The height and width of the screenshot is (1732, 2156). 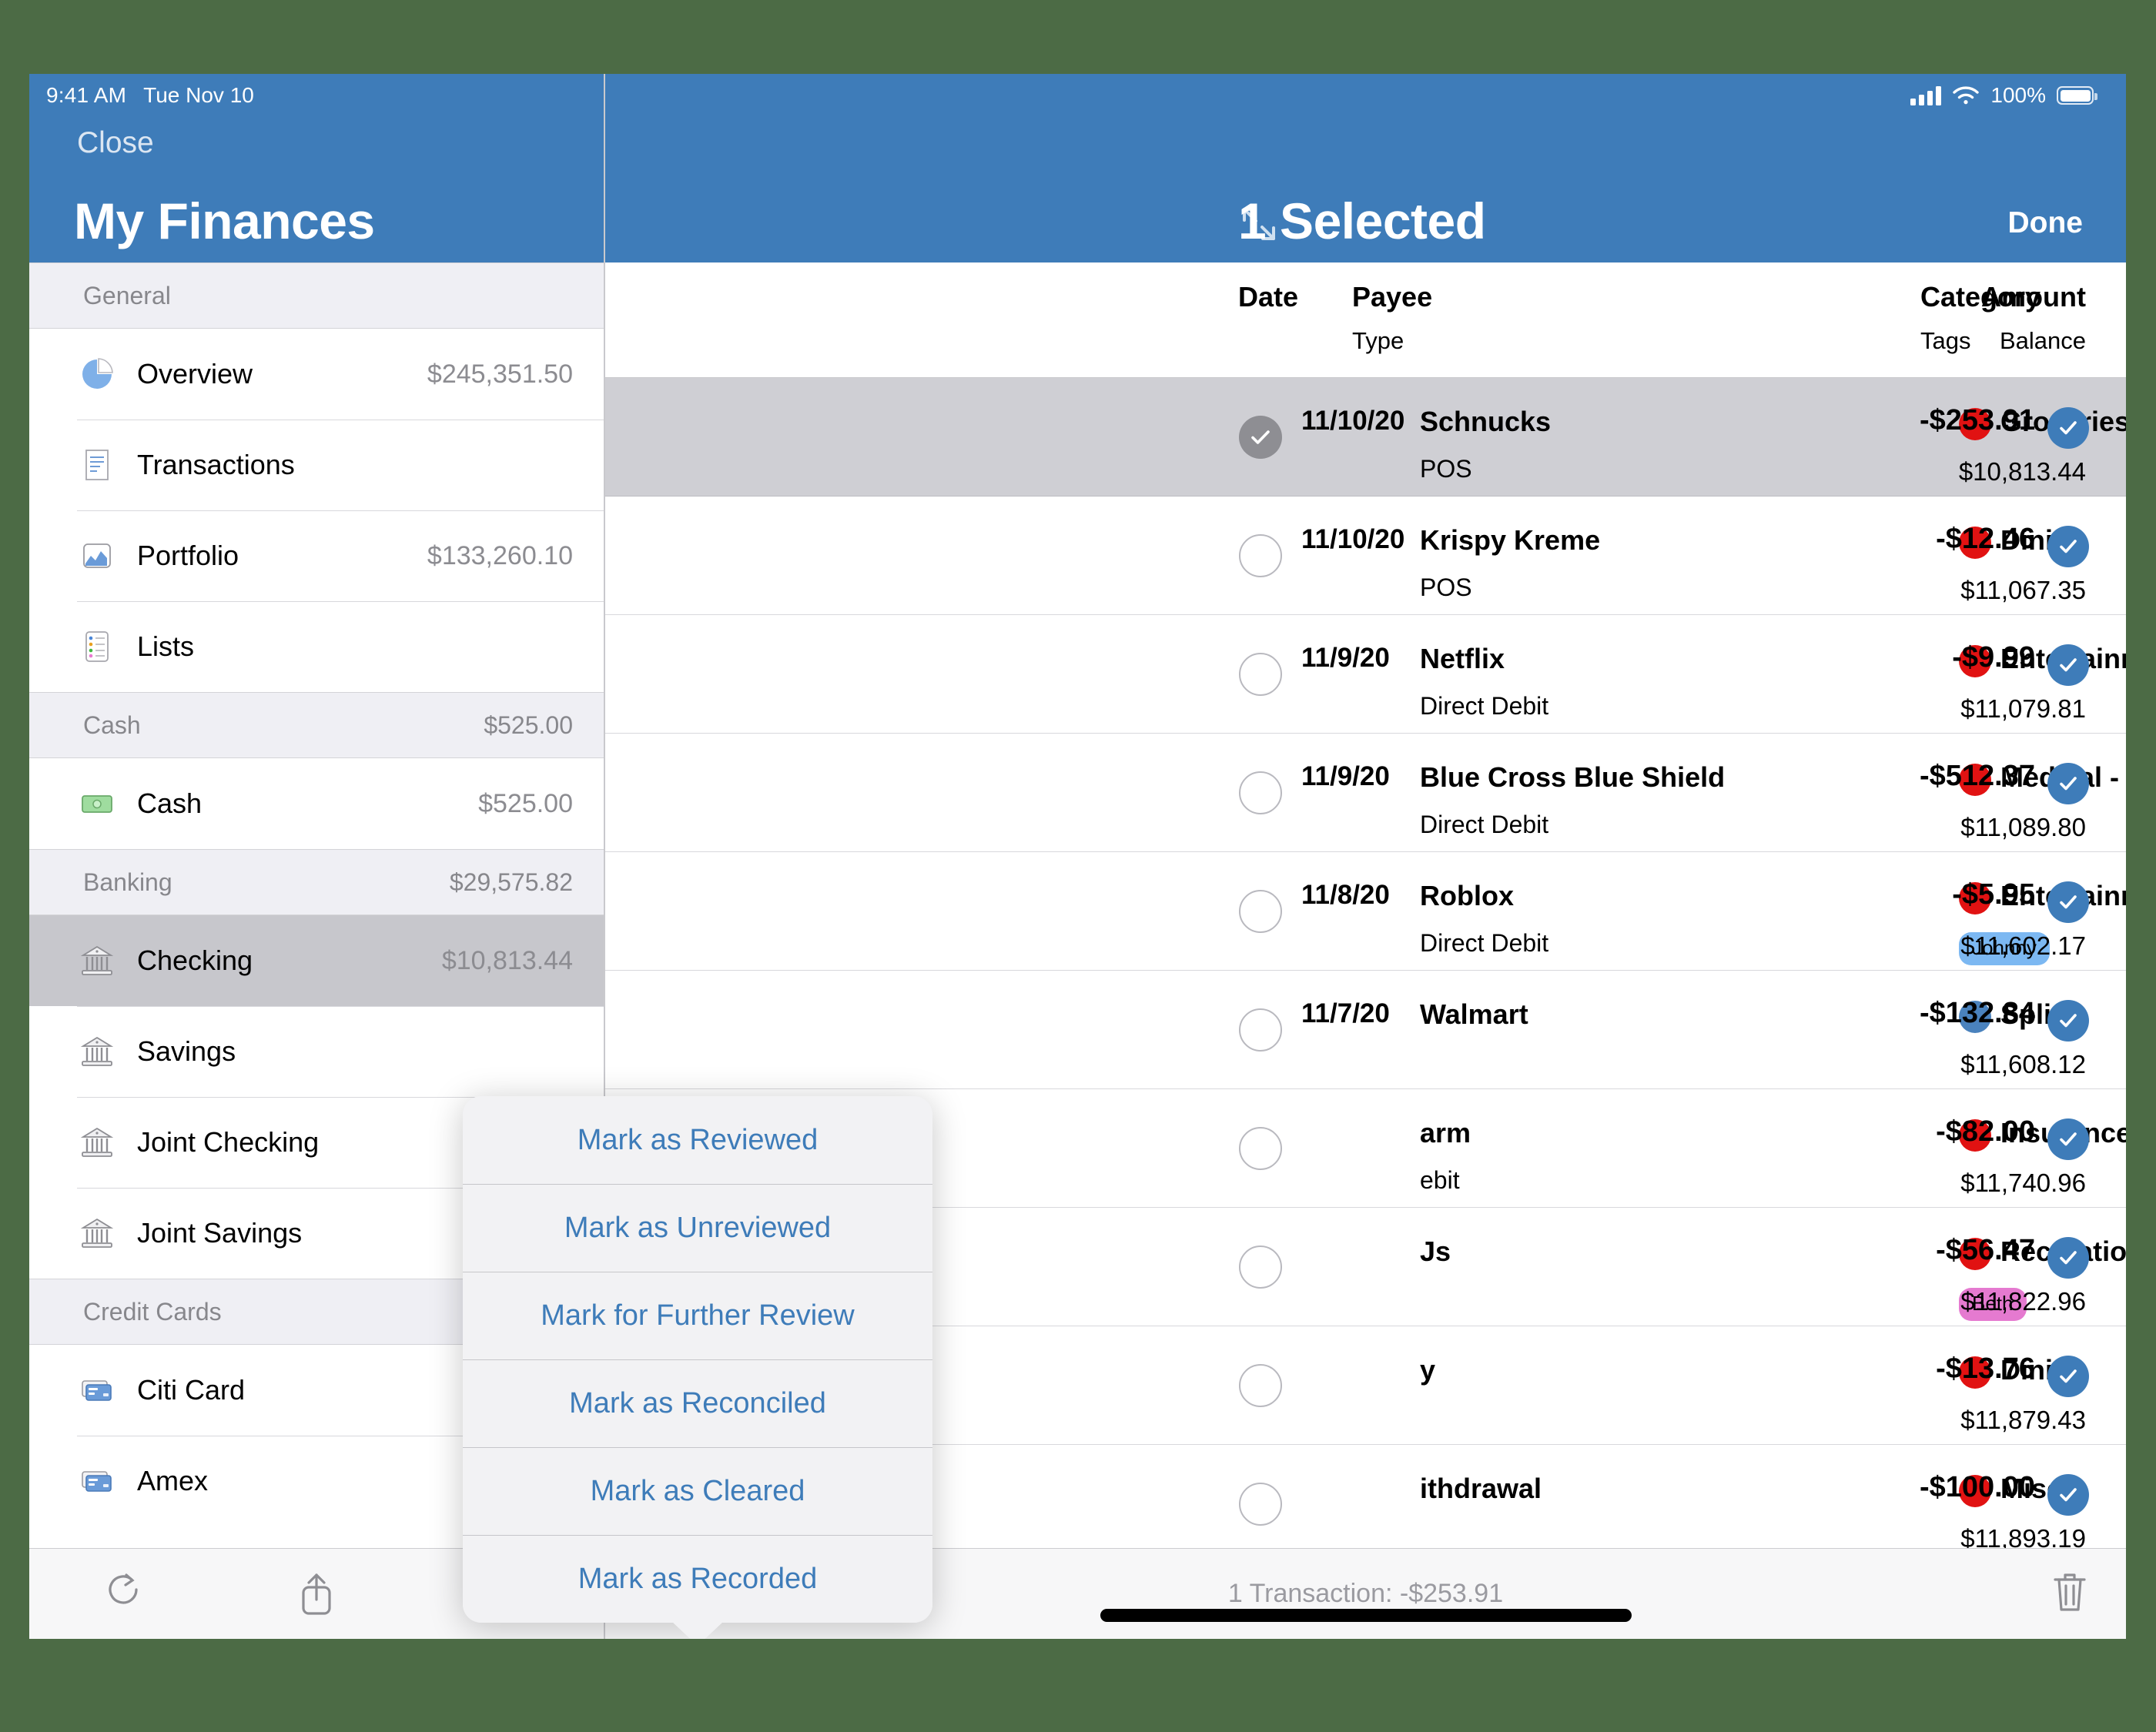 What do you see at coordinates (316, 465) in the screenshot?
I see `sidebar-item-transactions: Transactions` at bounding box center [316, 465].